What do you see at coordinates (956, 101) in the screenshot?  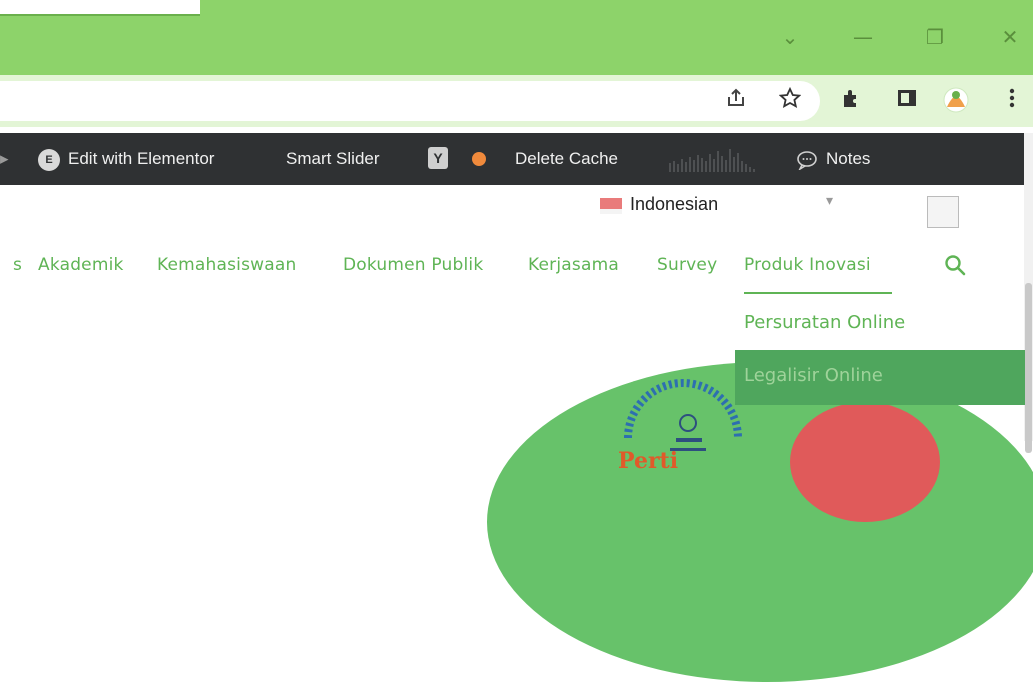 I see `profile-icon` at bounding box center [956, 101].